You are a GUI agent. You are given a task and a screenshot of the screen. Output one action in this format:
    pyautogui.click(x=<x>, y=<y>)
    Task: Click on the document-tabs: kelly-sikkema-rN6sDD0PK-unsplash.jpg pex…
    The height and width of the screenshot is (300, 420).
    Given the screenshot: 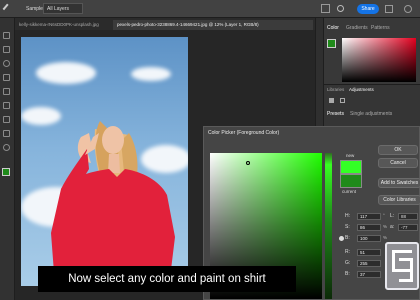 What is the action you would take?
    pyautogui.click(x=165, y=24)
    